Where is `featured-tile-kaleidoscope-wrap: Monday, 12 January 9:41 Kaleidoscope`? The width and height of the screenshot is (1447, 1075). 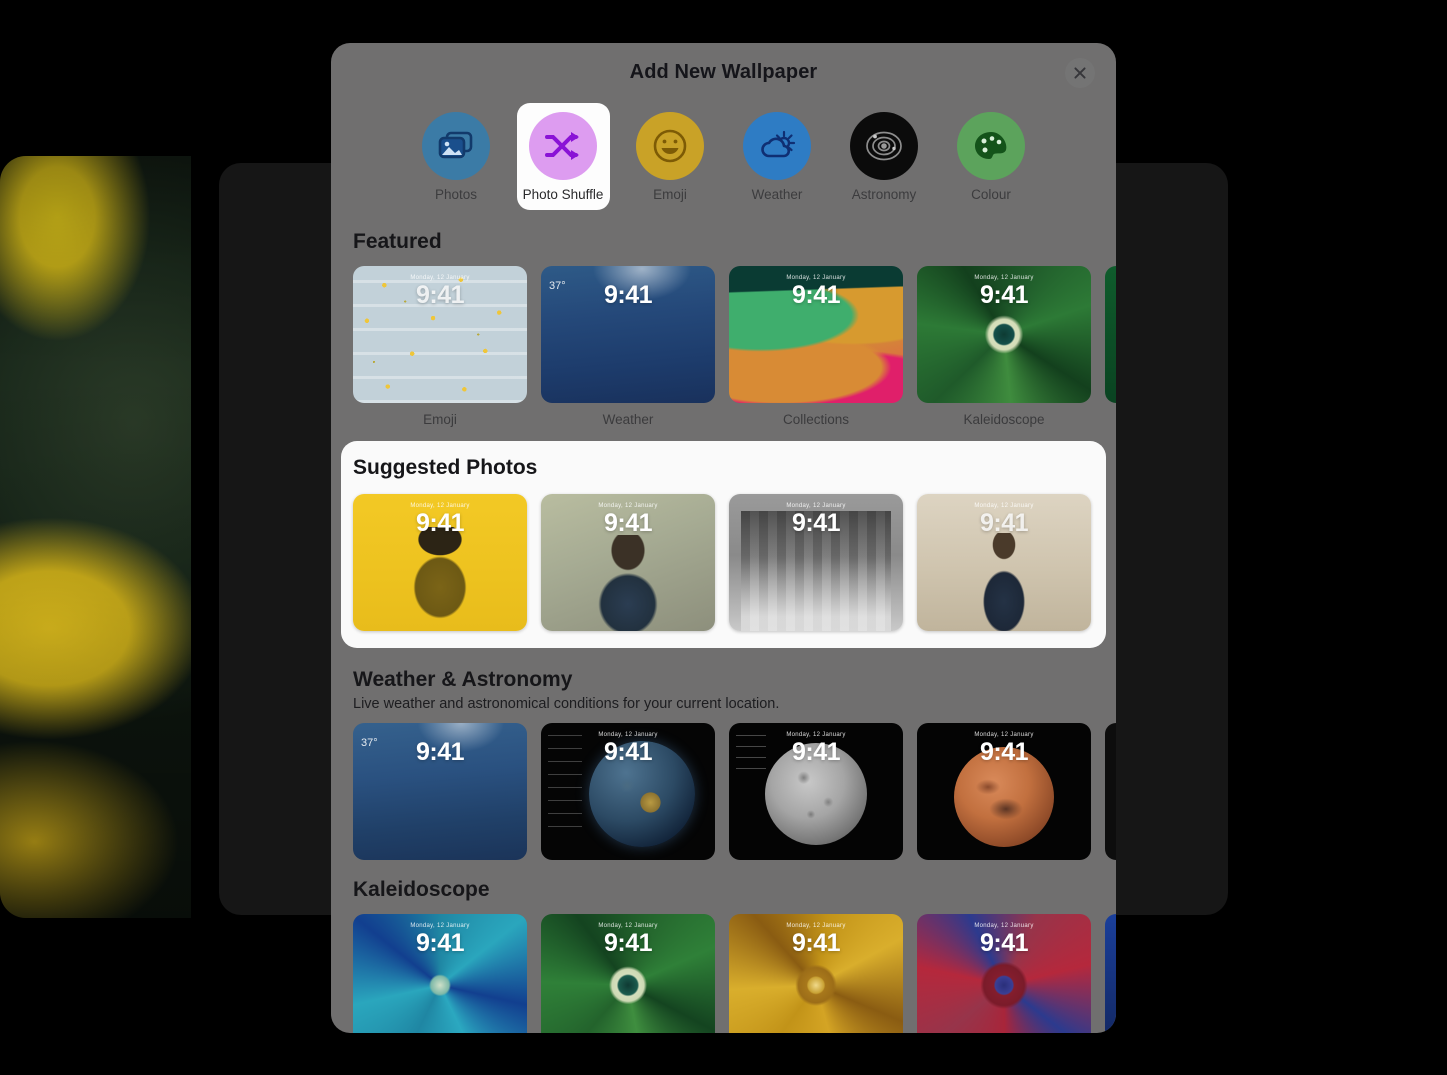
featured-tile-kaleidoscope-wrap: Monday, 12 January 9:41 Kaleidoscope is located at coordinates (1004, 346).